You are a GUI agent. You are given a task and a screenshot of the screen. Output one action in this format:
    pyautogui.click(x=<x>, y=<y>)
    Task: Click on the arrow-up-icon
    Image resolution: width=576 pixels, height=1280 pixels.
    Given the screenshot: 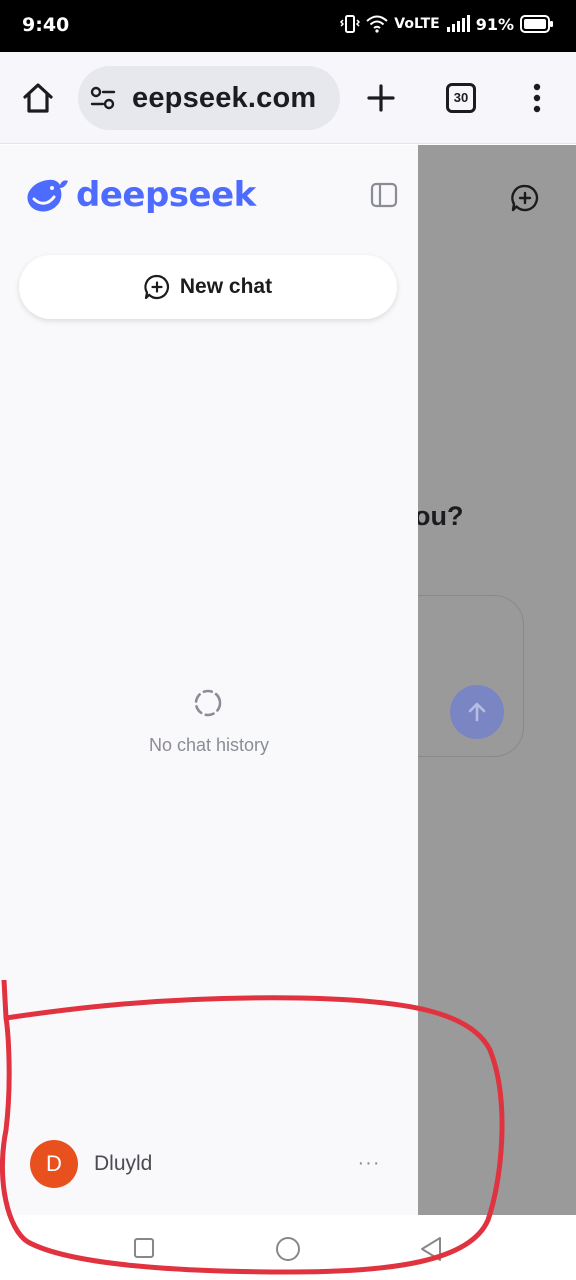 What is the action you would take?
    pyautogui.click(x=477, y=712)
    